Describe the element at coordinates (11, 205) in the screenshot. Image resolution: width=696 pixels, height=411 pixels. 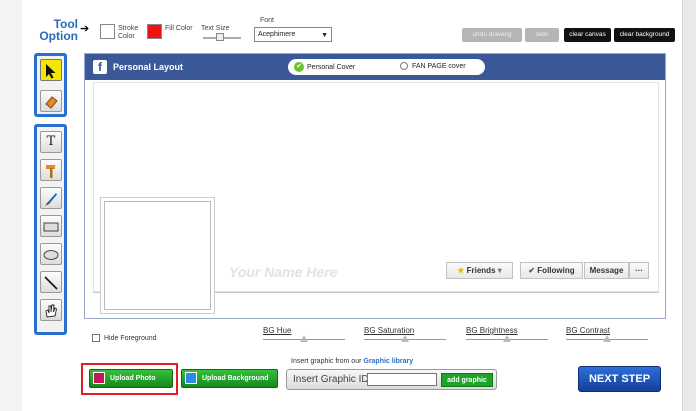
I see `left-gutter` at that location.